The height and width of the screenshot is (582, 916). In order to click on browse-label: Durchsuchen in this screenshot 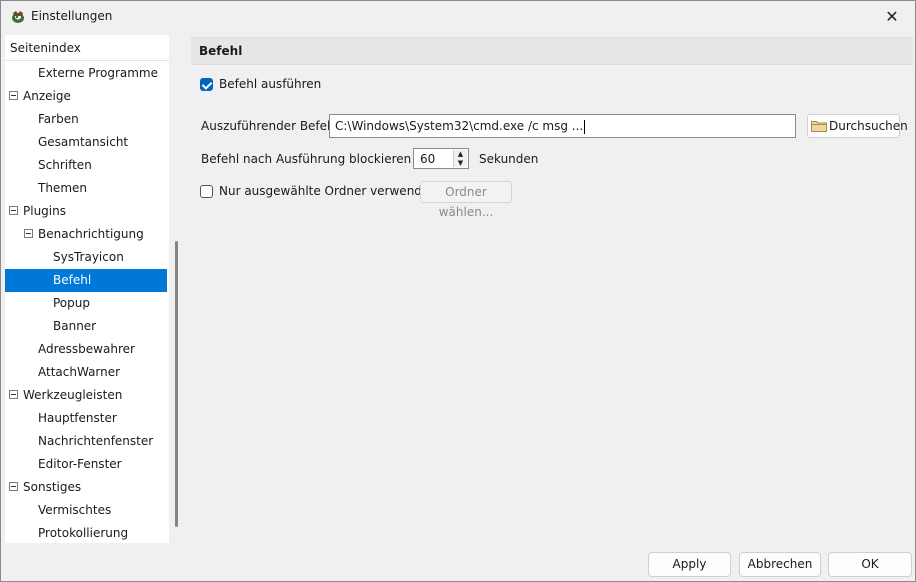, I will do `click(868, 126)`.